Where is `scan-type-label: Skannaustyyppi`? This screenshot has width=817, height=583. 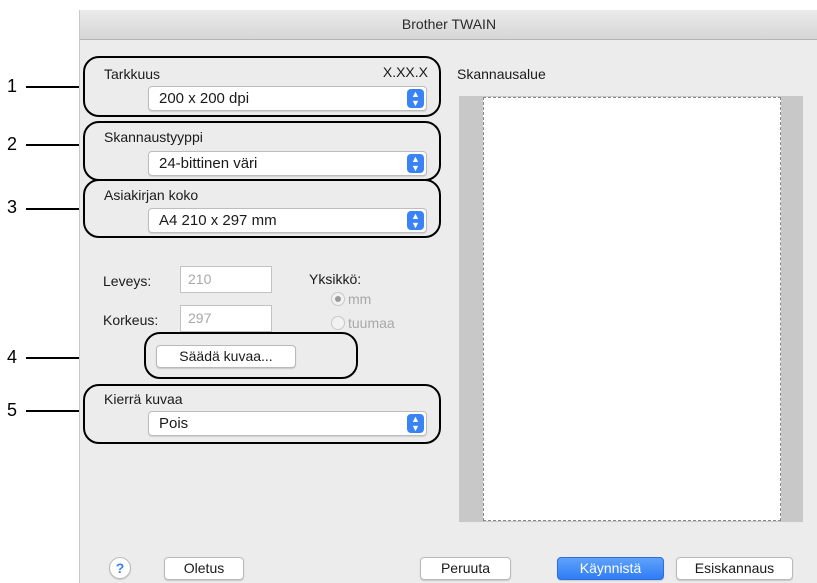 scan-type-label: Skannaustyyppi is located at coordinates (153, 137).